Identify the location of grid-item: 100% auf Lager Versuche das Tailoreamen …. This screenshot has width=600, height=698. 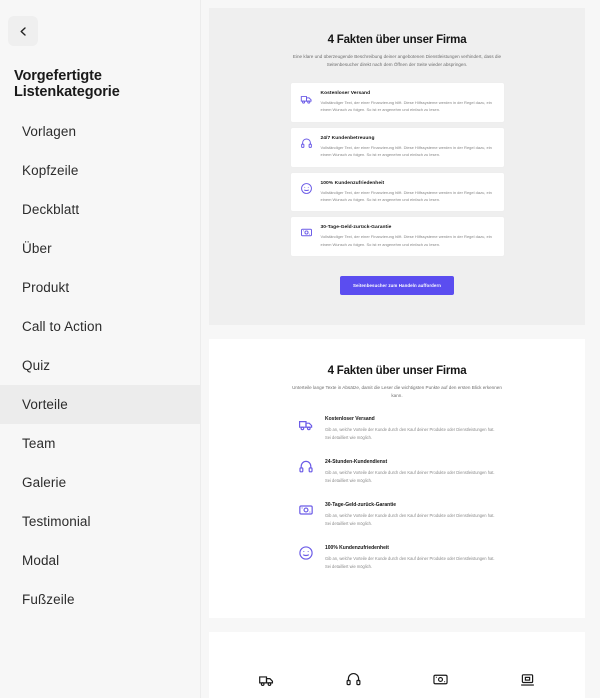
(527, 682).